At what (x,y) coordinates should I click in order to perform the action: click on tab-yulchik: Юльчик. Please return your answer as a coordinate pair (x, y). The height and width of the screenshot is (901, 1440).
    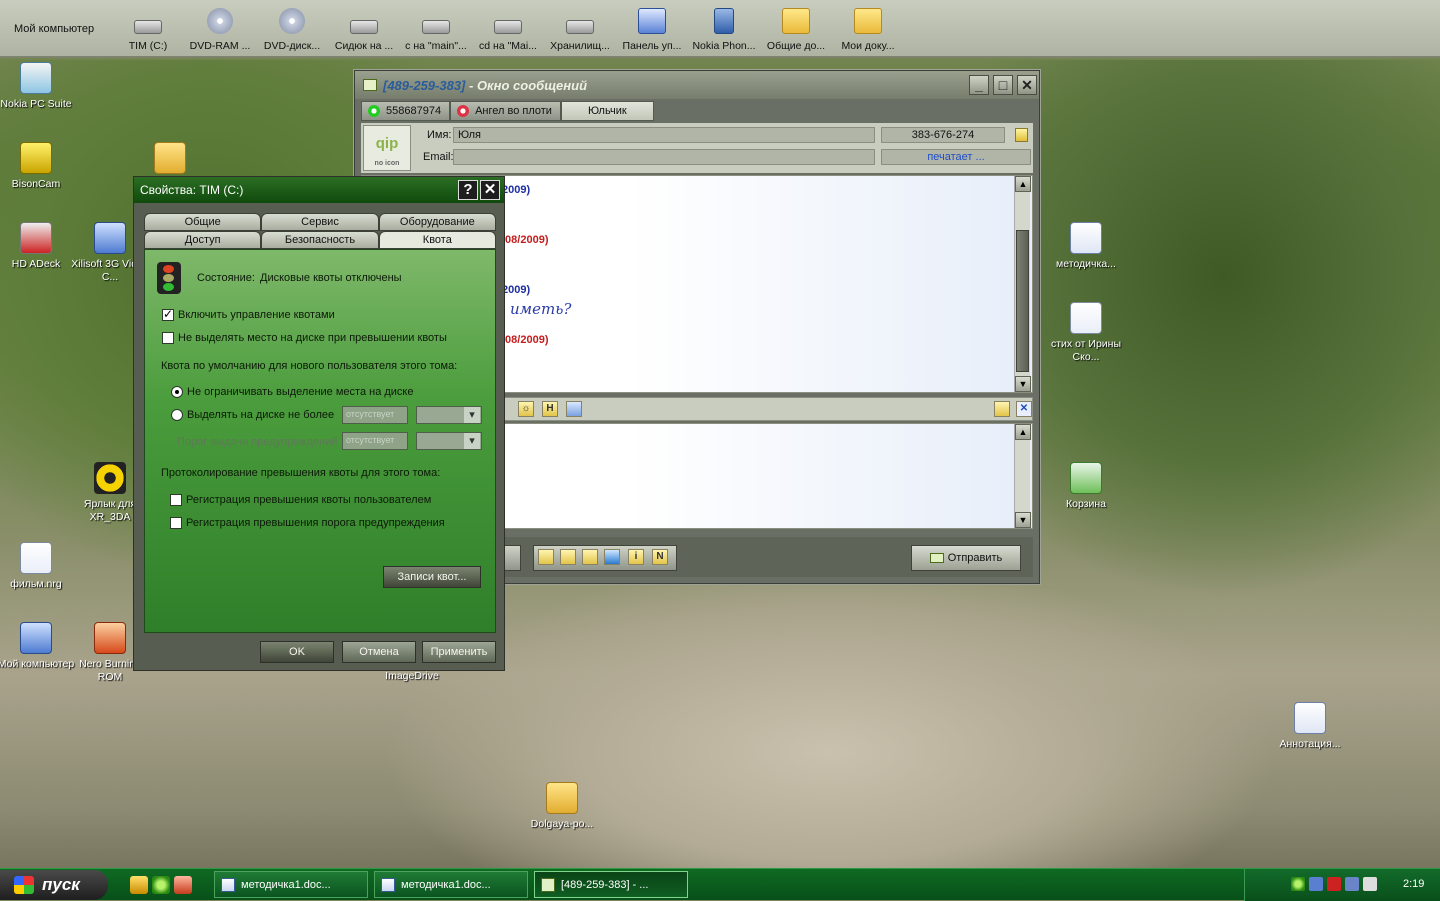
    Looking at the image, I should click on (607, 111).